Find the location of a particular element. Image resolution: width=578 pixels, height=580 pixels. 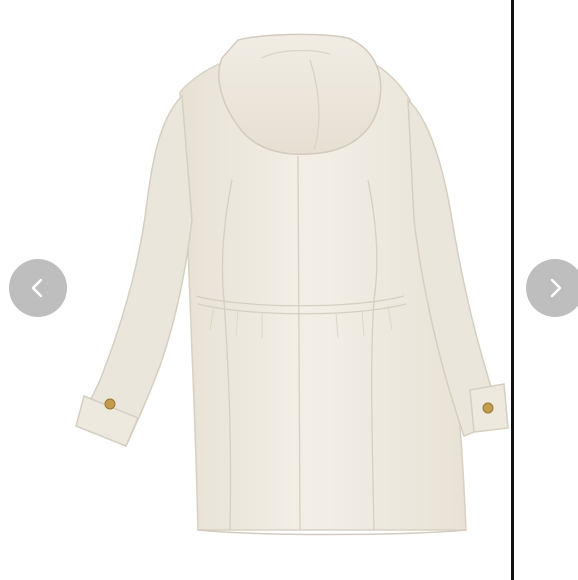

previous-image-button is located at coordinates (38, 288).